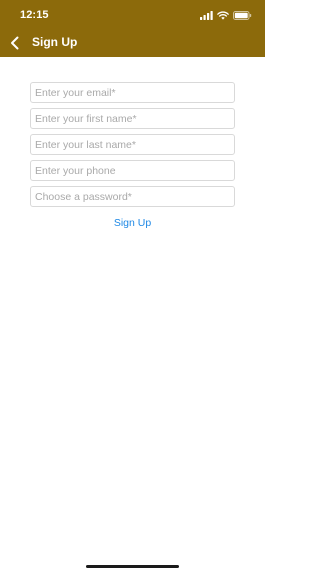 This screenshot has height=574, width=320. What do you see at coordinates (132, 144) in the screenshot?
I see `last-name-field` at bounding box center [132, 144].